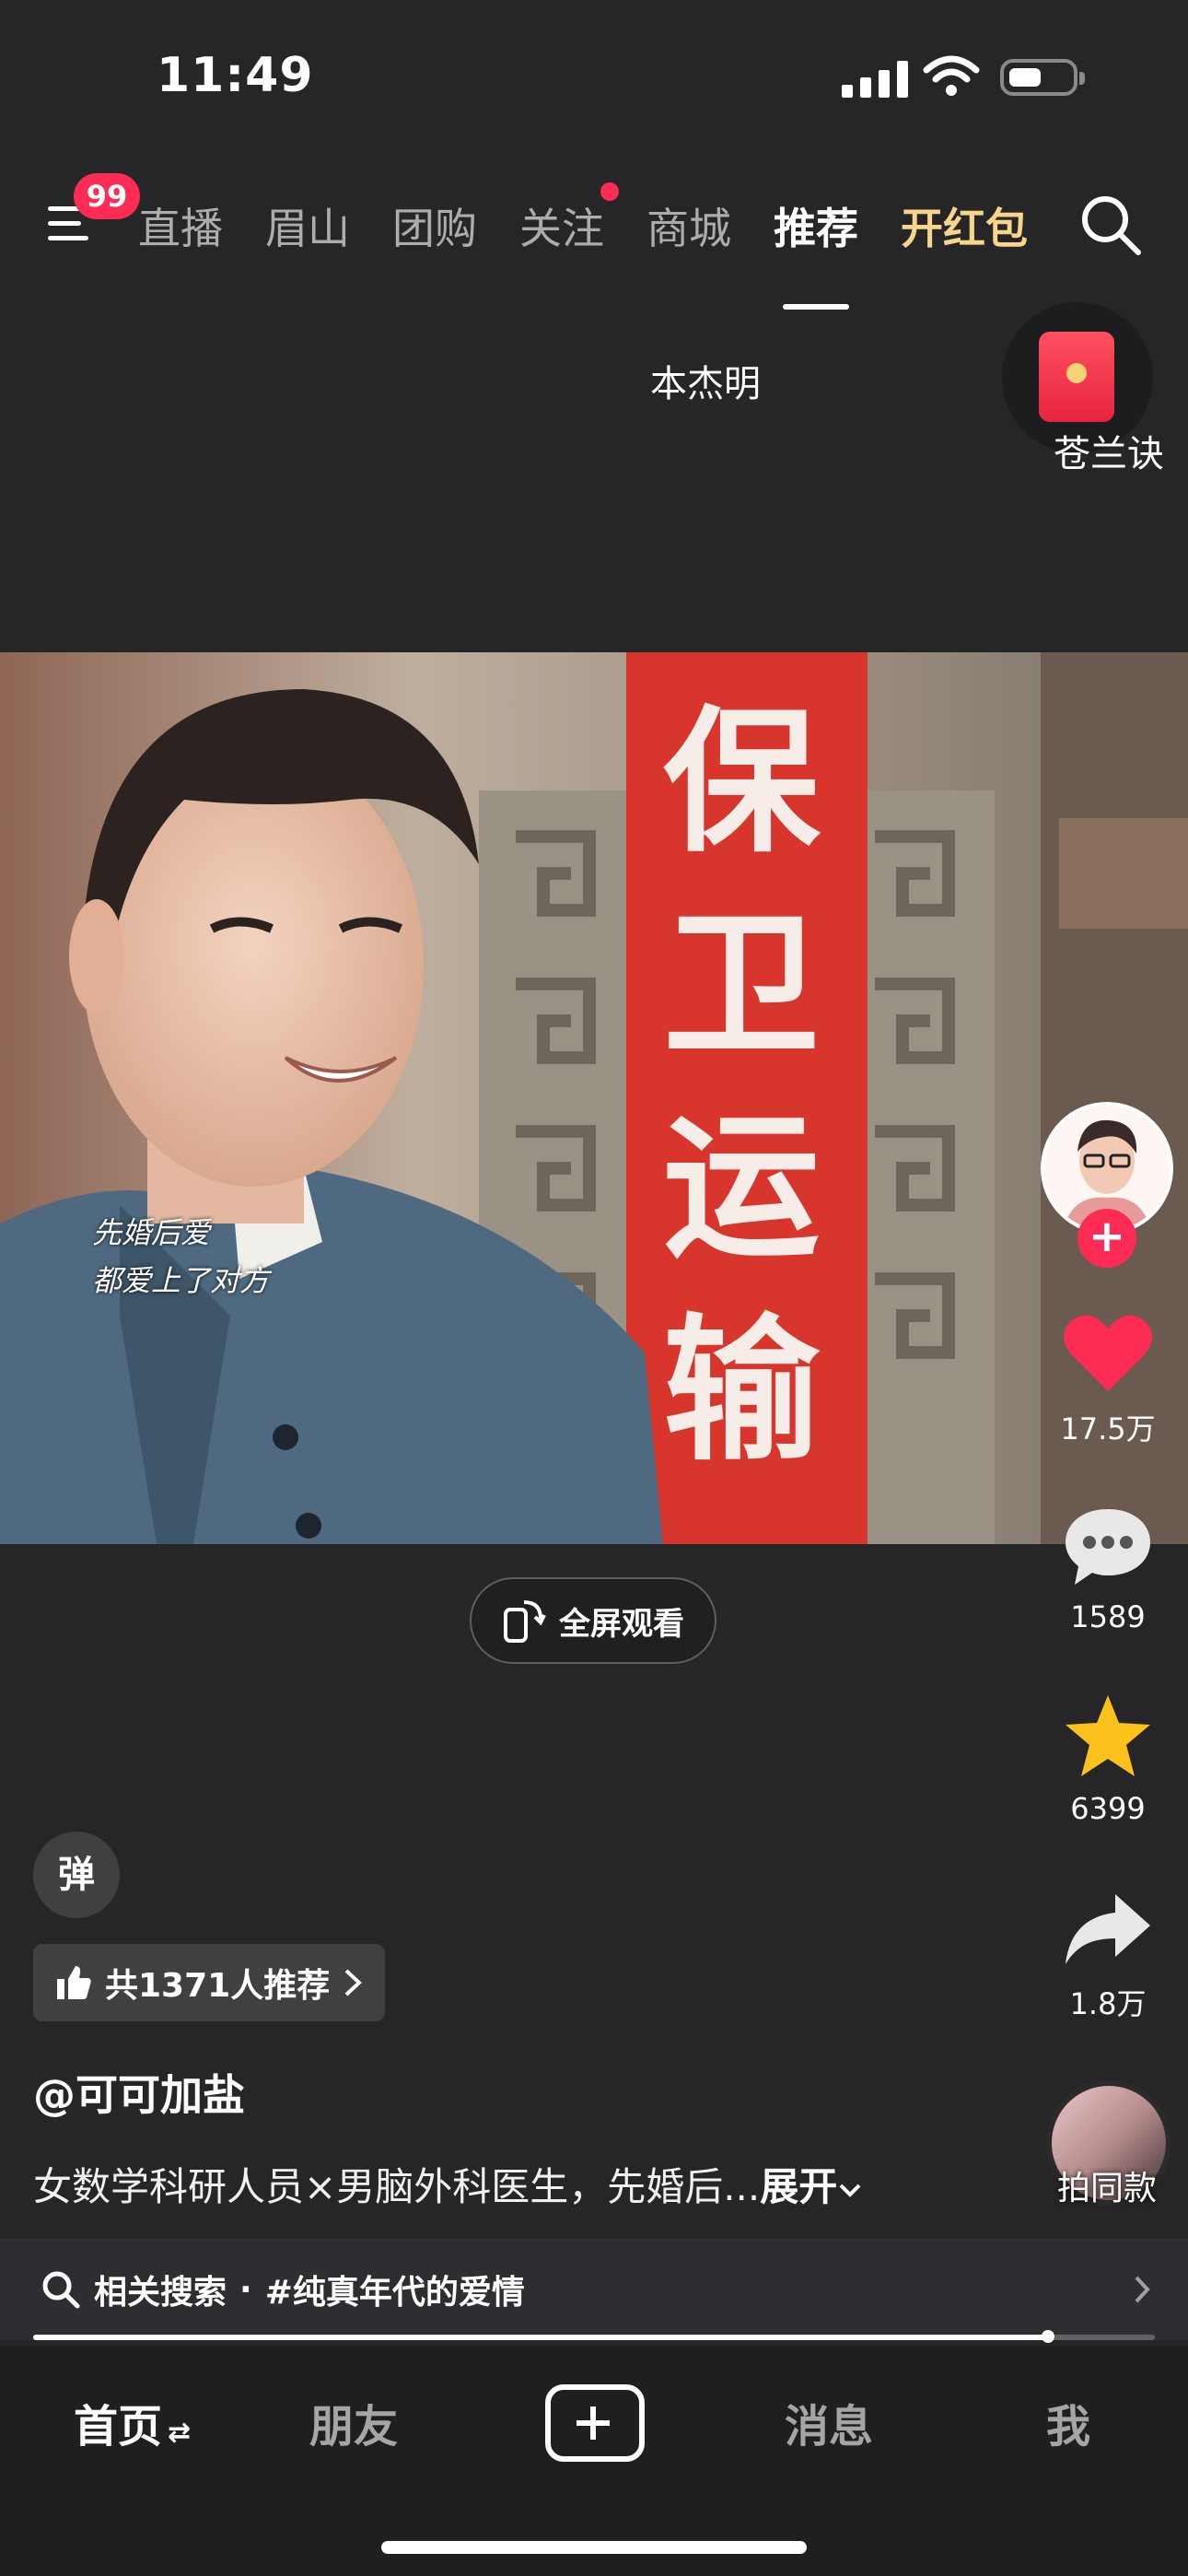  Describe the element at coordinates (1108, 1929) in the screenshot. I see `share-icon` at that location.